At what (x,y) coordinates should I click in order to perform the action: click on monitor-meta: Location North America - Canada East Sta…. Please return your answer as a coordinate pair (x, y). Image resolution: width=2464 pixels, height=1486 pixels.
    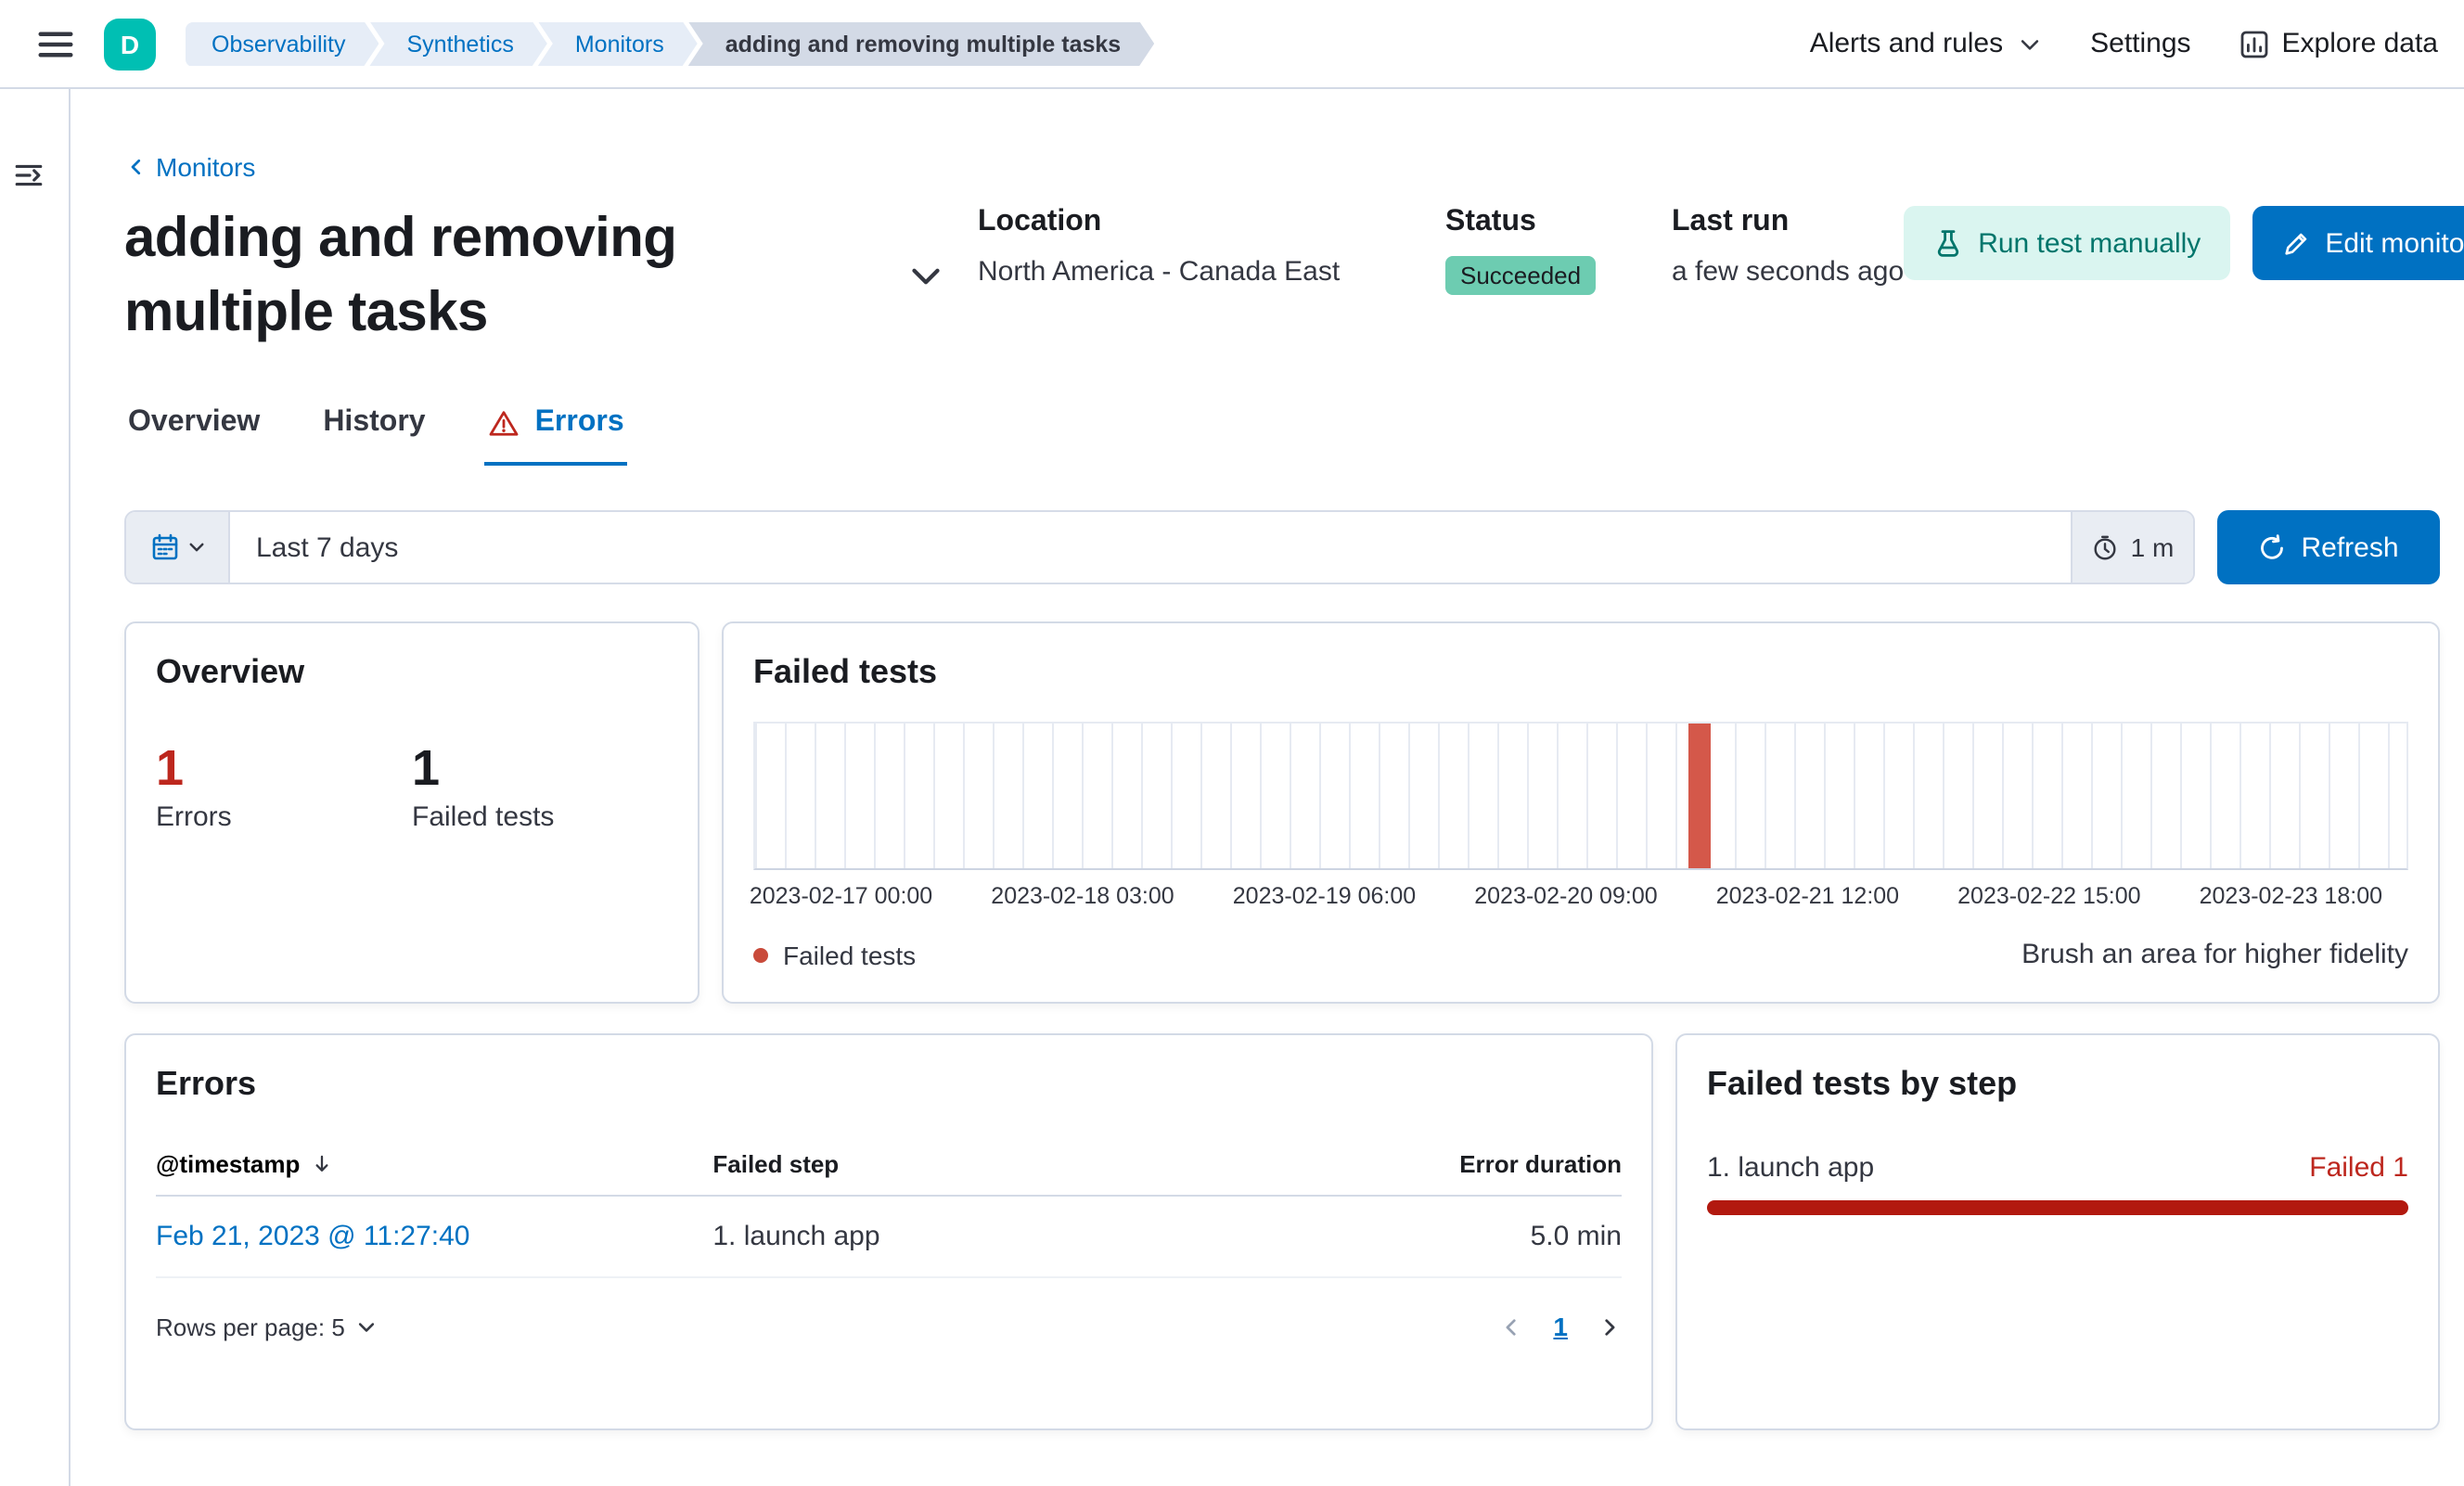
    Looking at the image, I should click on (1441, 249).